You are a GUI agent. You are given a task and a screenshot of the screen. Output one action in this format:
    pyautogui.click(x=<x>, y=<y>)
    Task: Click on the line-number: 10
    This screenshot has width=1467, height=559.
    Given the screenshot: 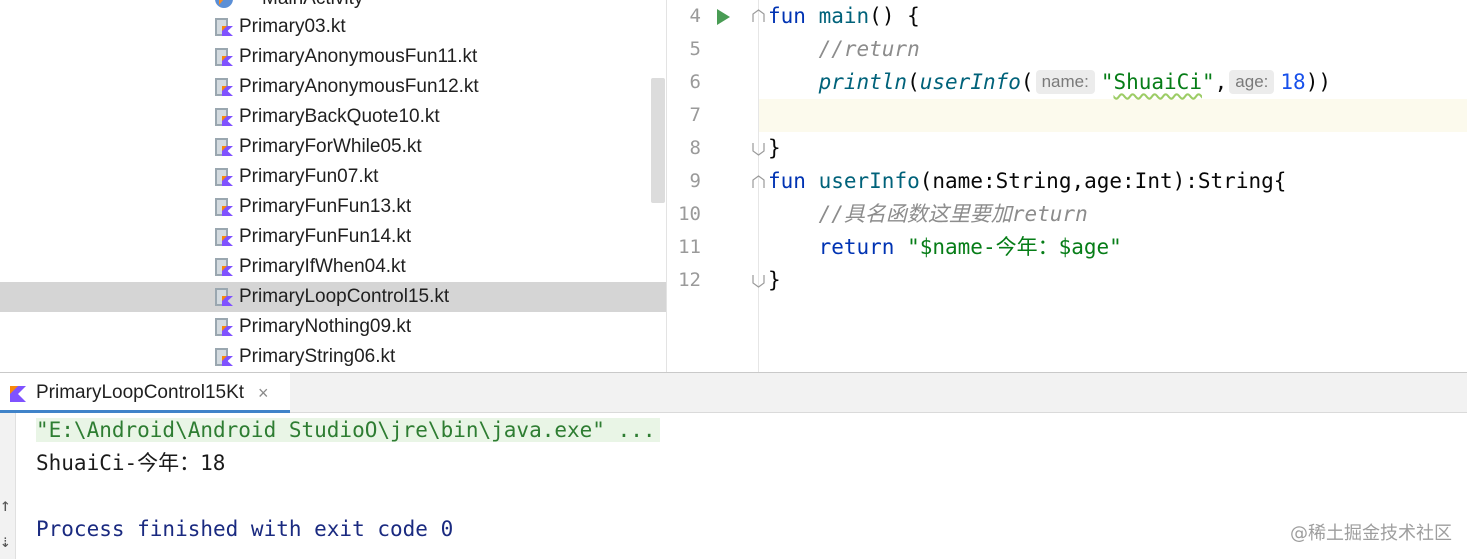 What is the action you would take?
    pyautogui.click(x=689, y=214)
    